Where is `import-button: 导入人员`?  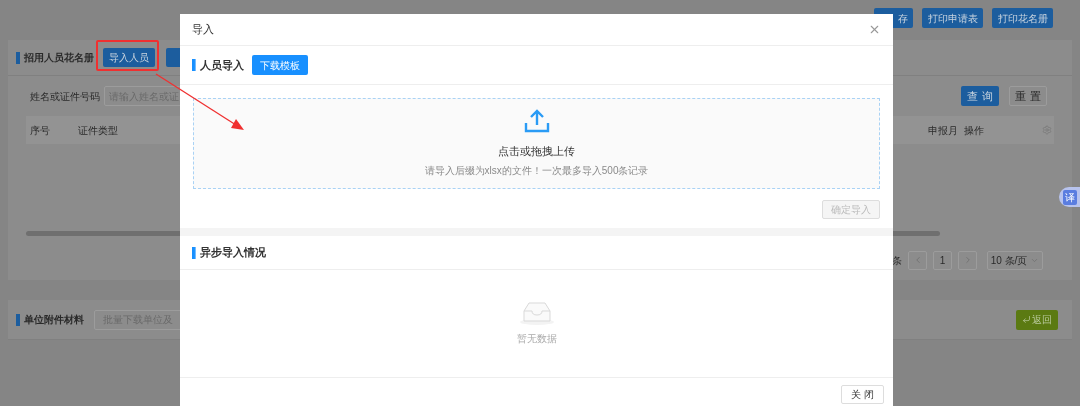
import-button: 导入人员 is located at coordinates (129, 57).